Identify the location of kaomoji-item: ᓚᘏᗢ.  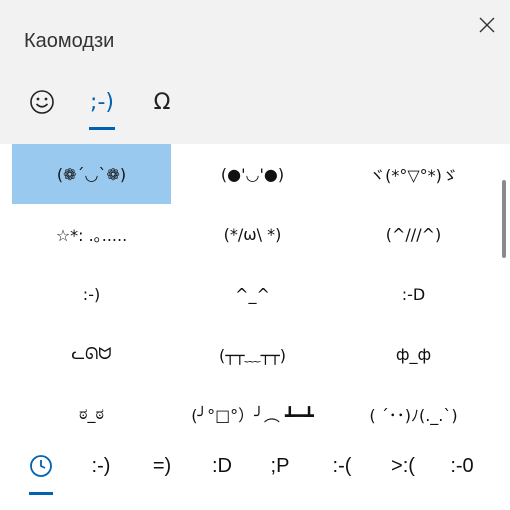
(91, 354).